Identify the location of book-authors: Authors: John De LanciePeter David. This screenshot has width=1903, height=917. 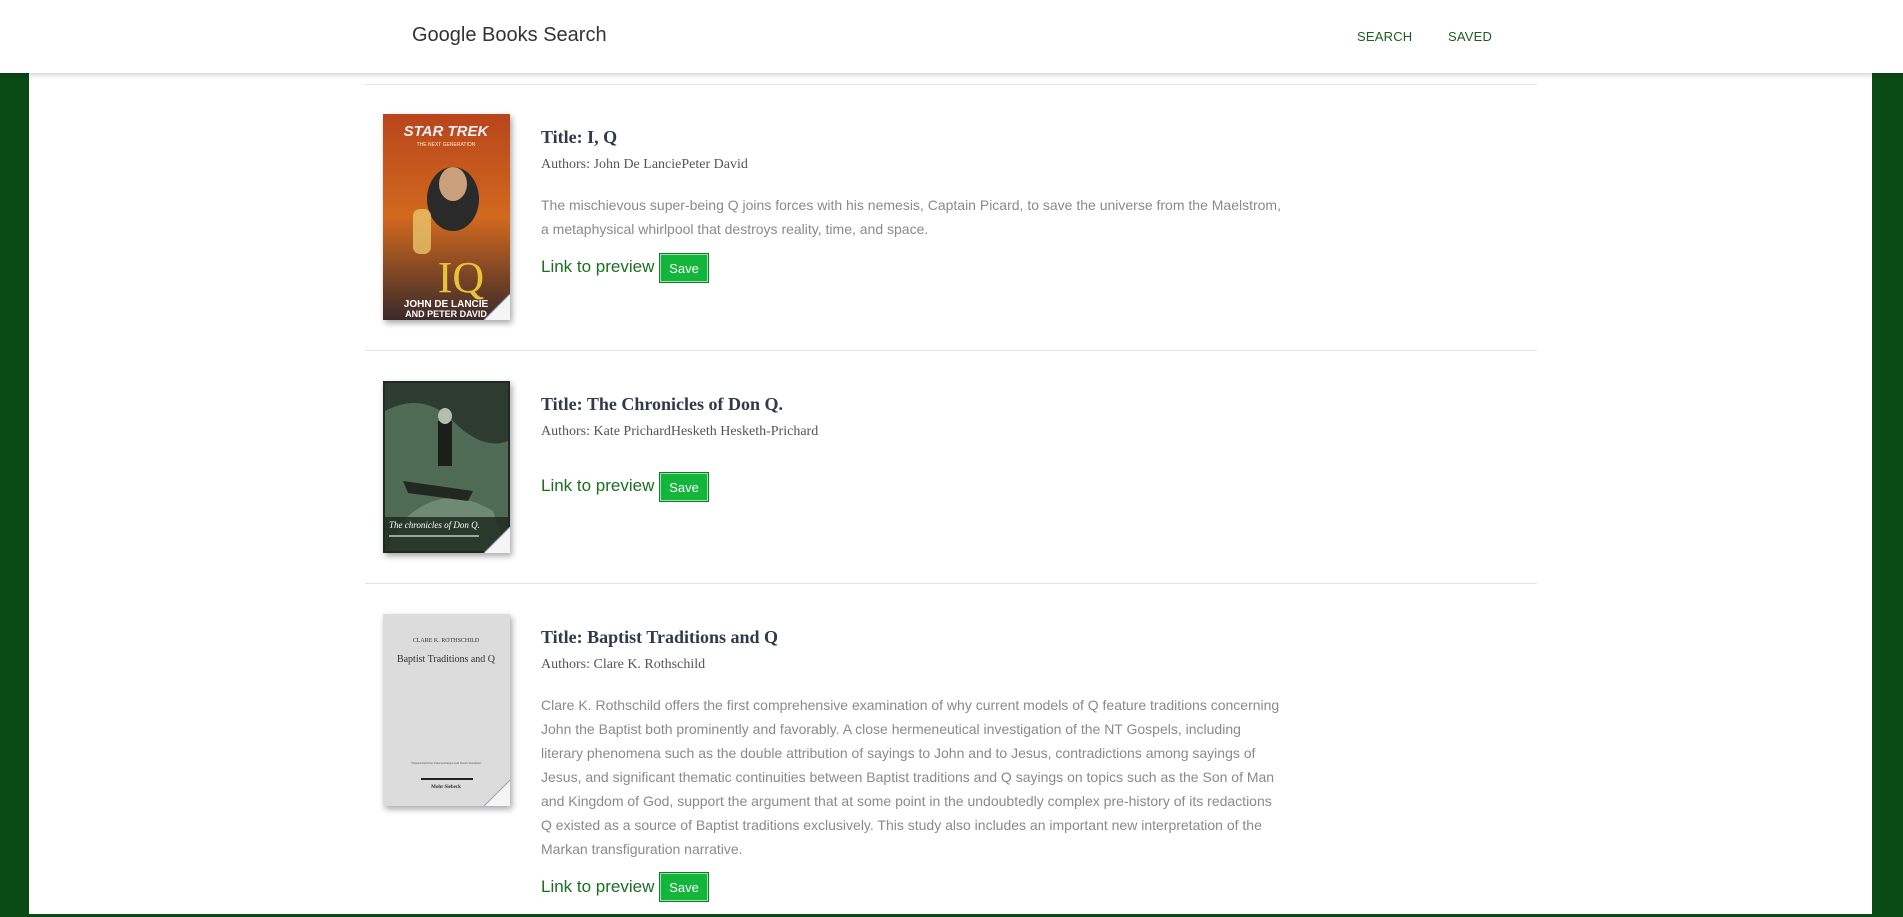
(644, 164).